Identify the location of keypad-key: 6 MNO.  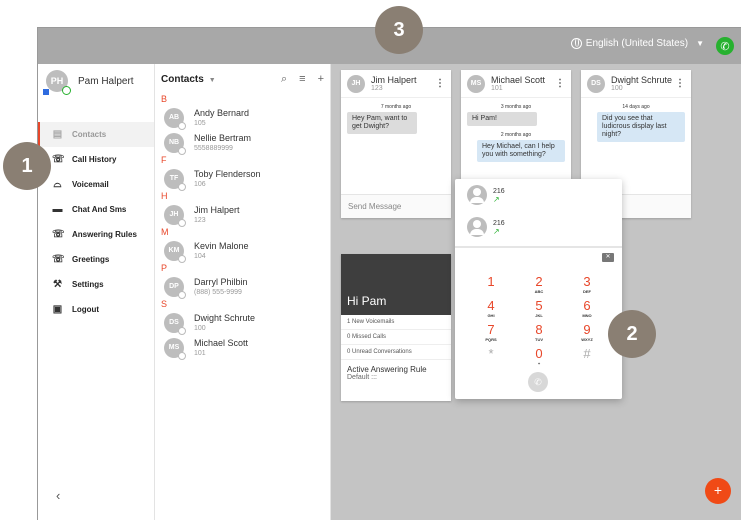
(587, 309).